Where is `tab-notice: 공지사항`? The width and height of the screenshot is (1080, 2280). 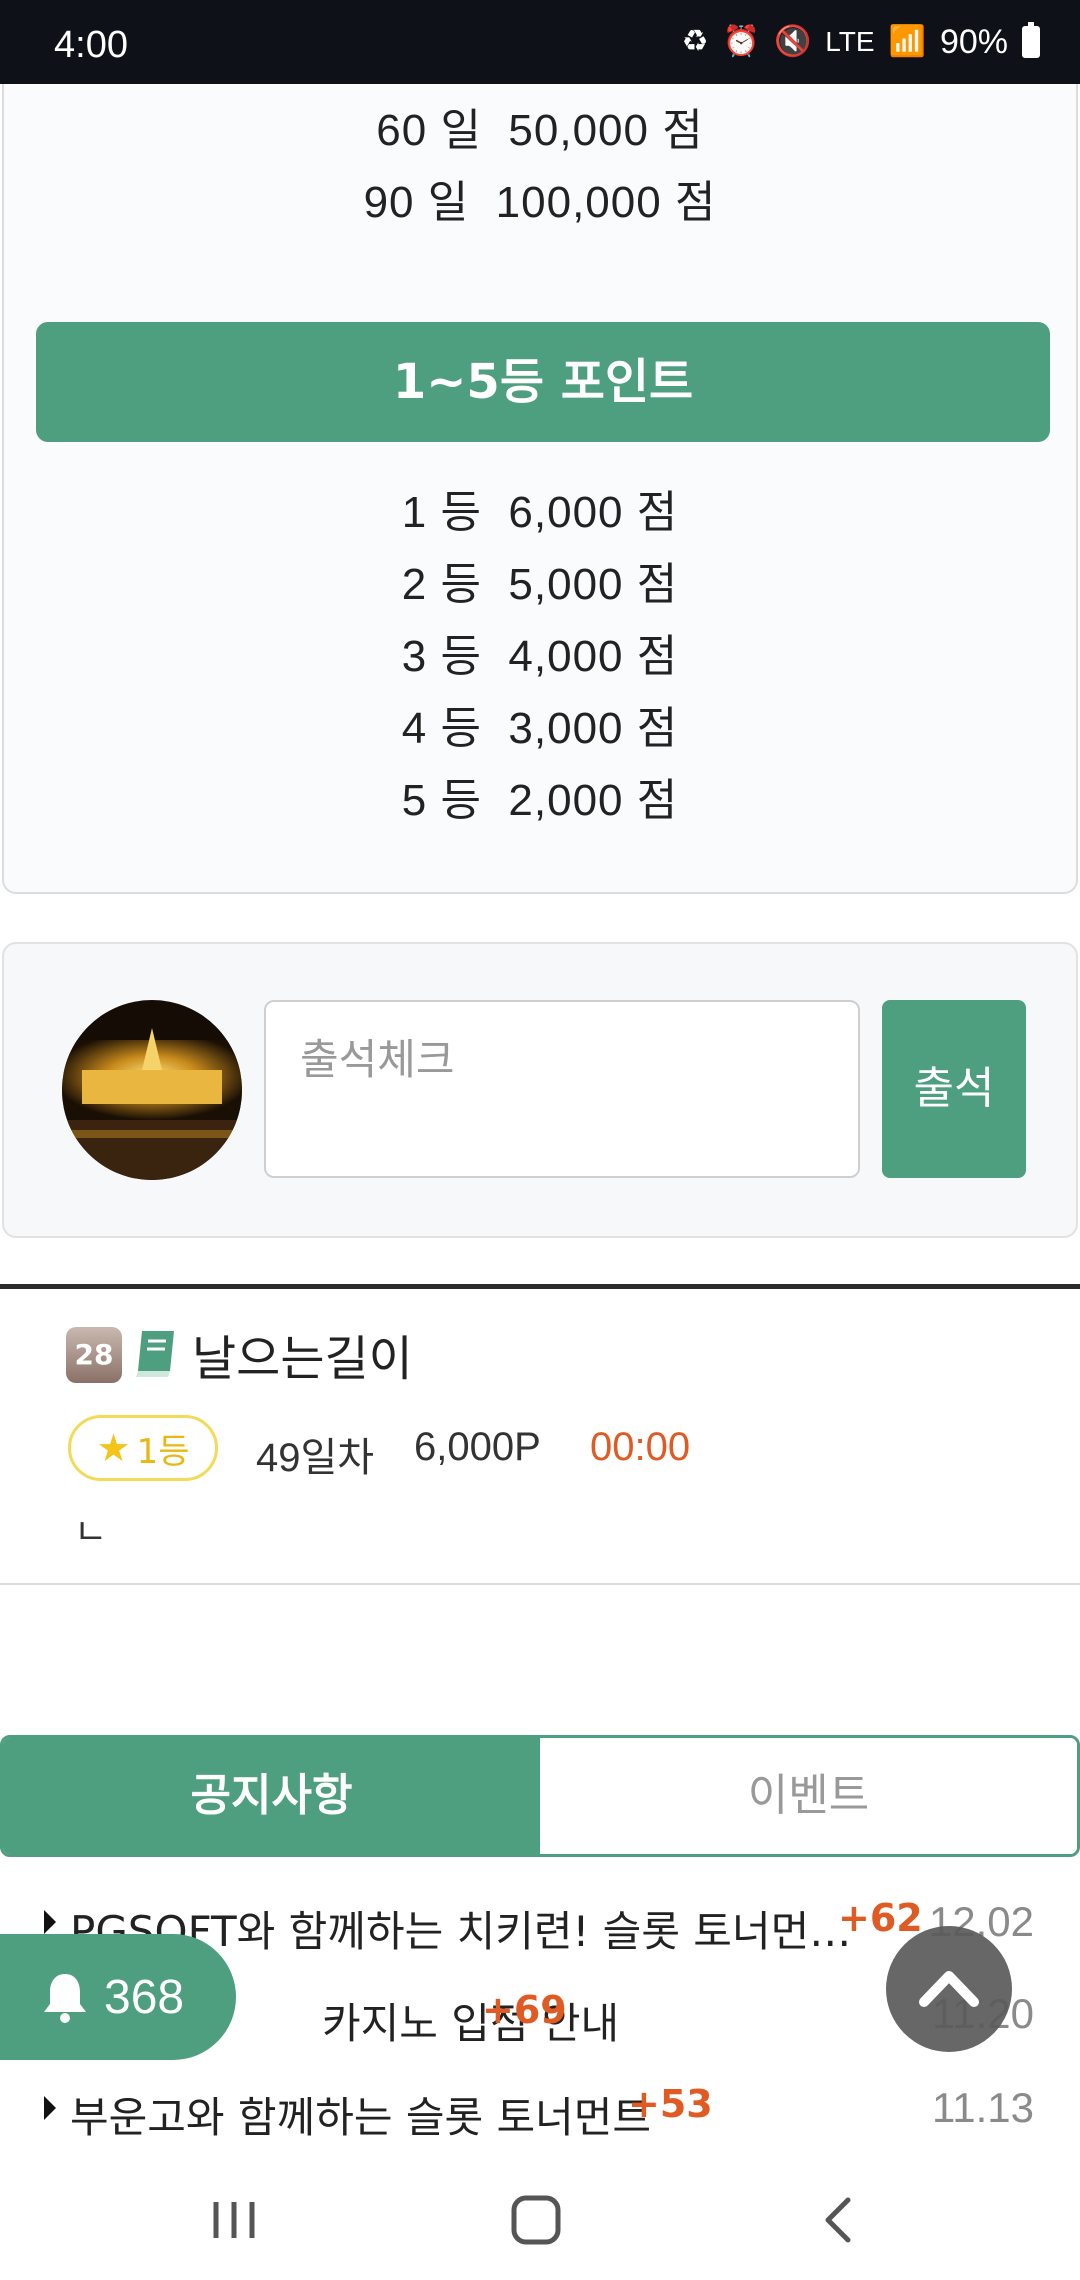 tab-notice: 공지사항 is located at coordinates (271, 1796).